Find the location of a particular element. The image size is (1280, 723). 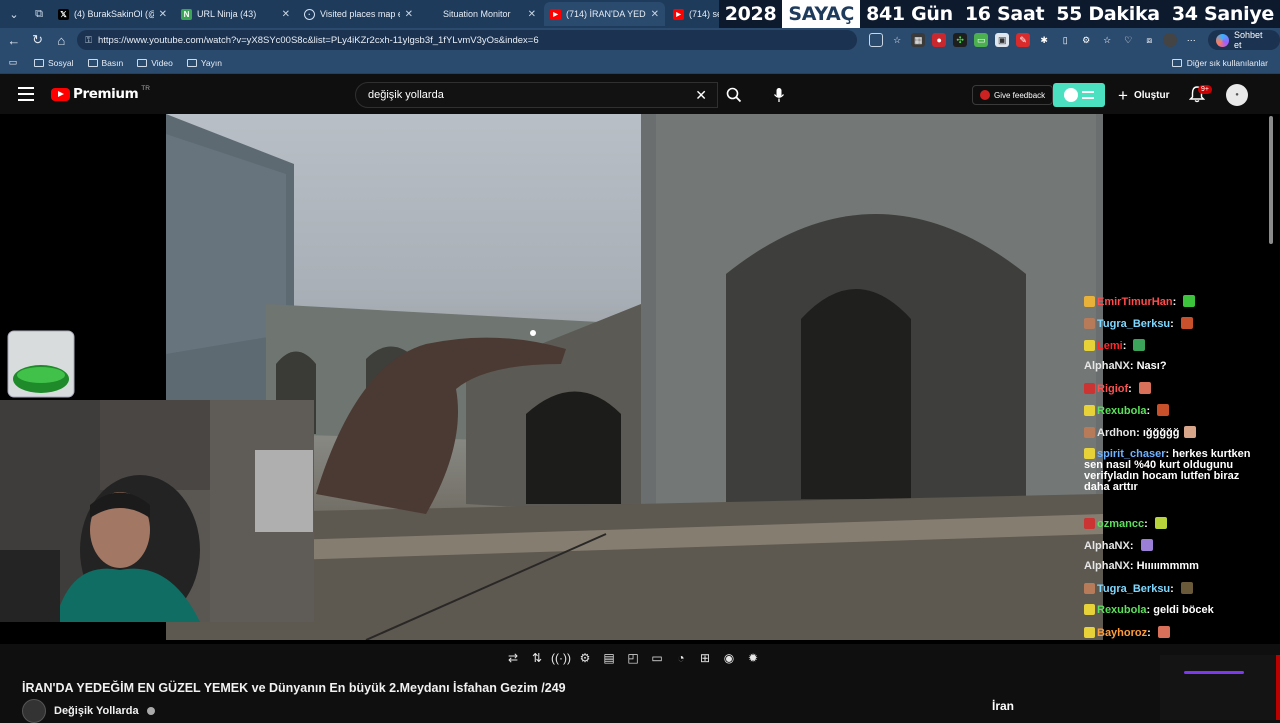

search-value: değişik yollarda is located at coordinates (406, 95).